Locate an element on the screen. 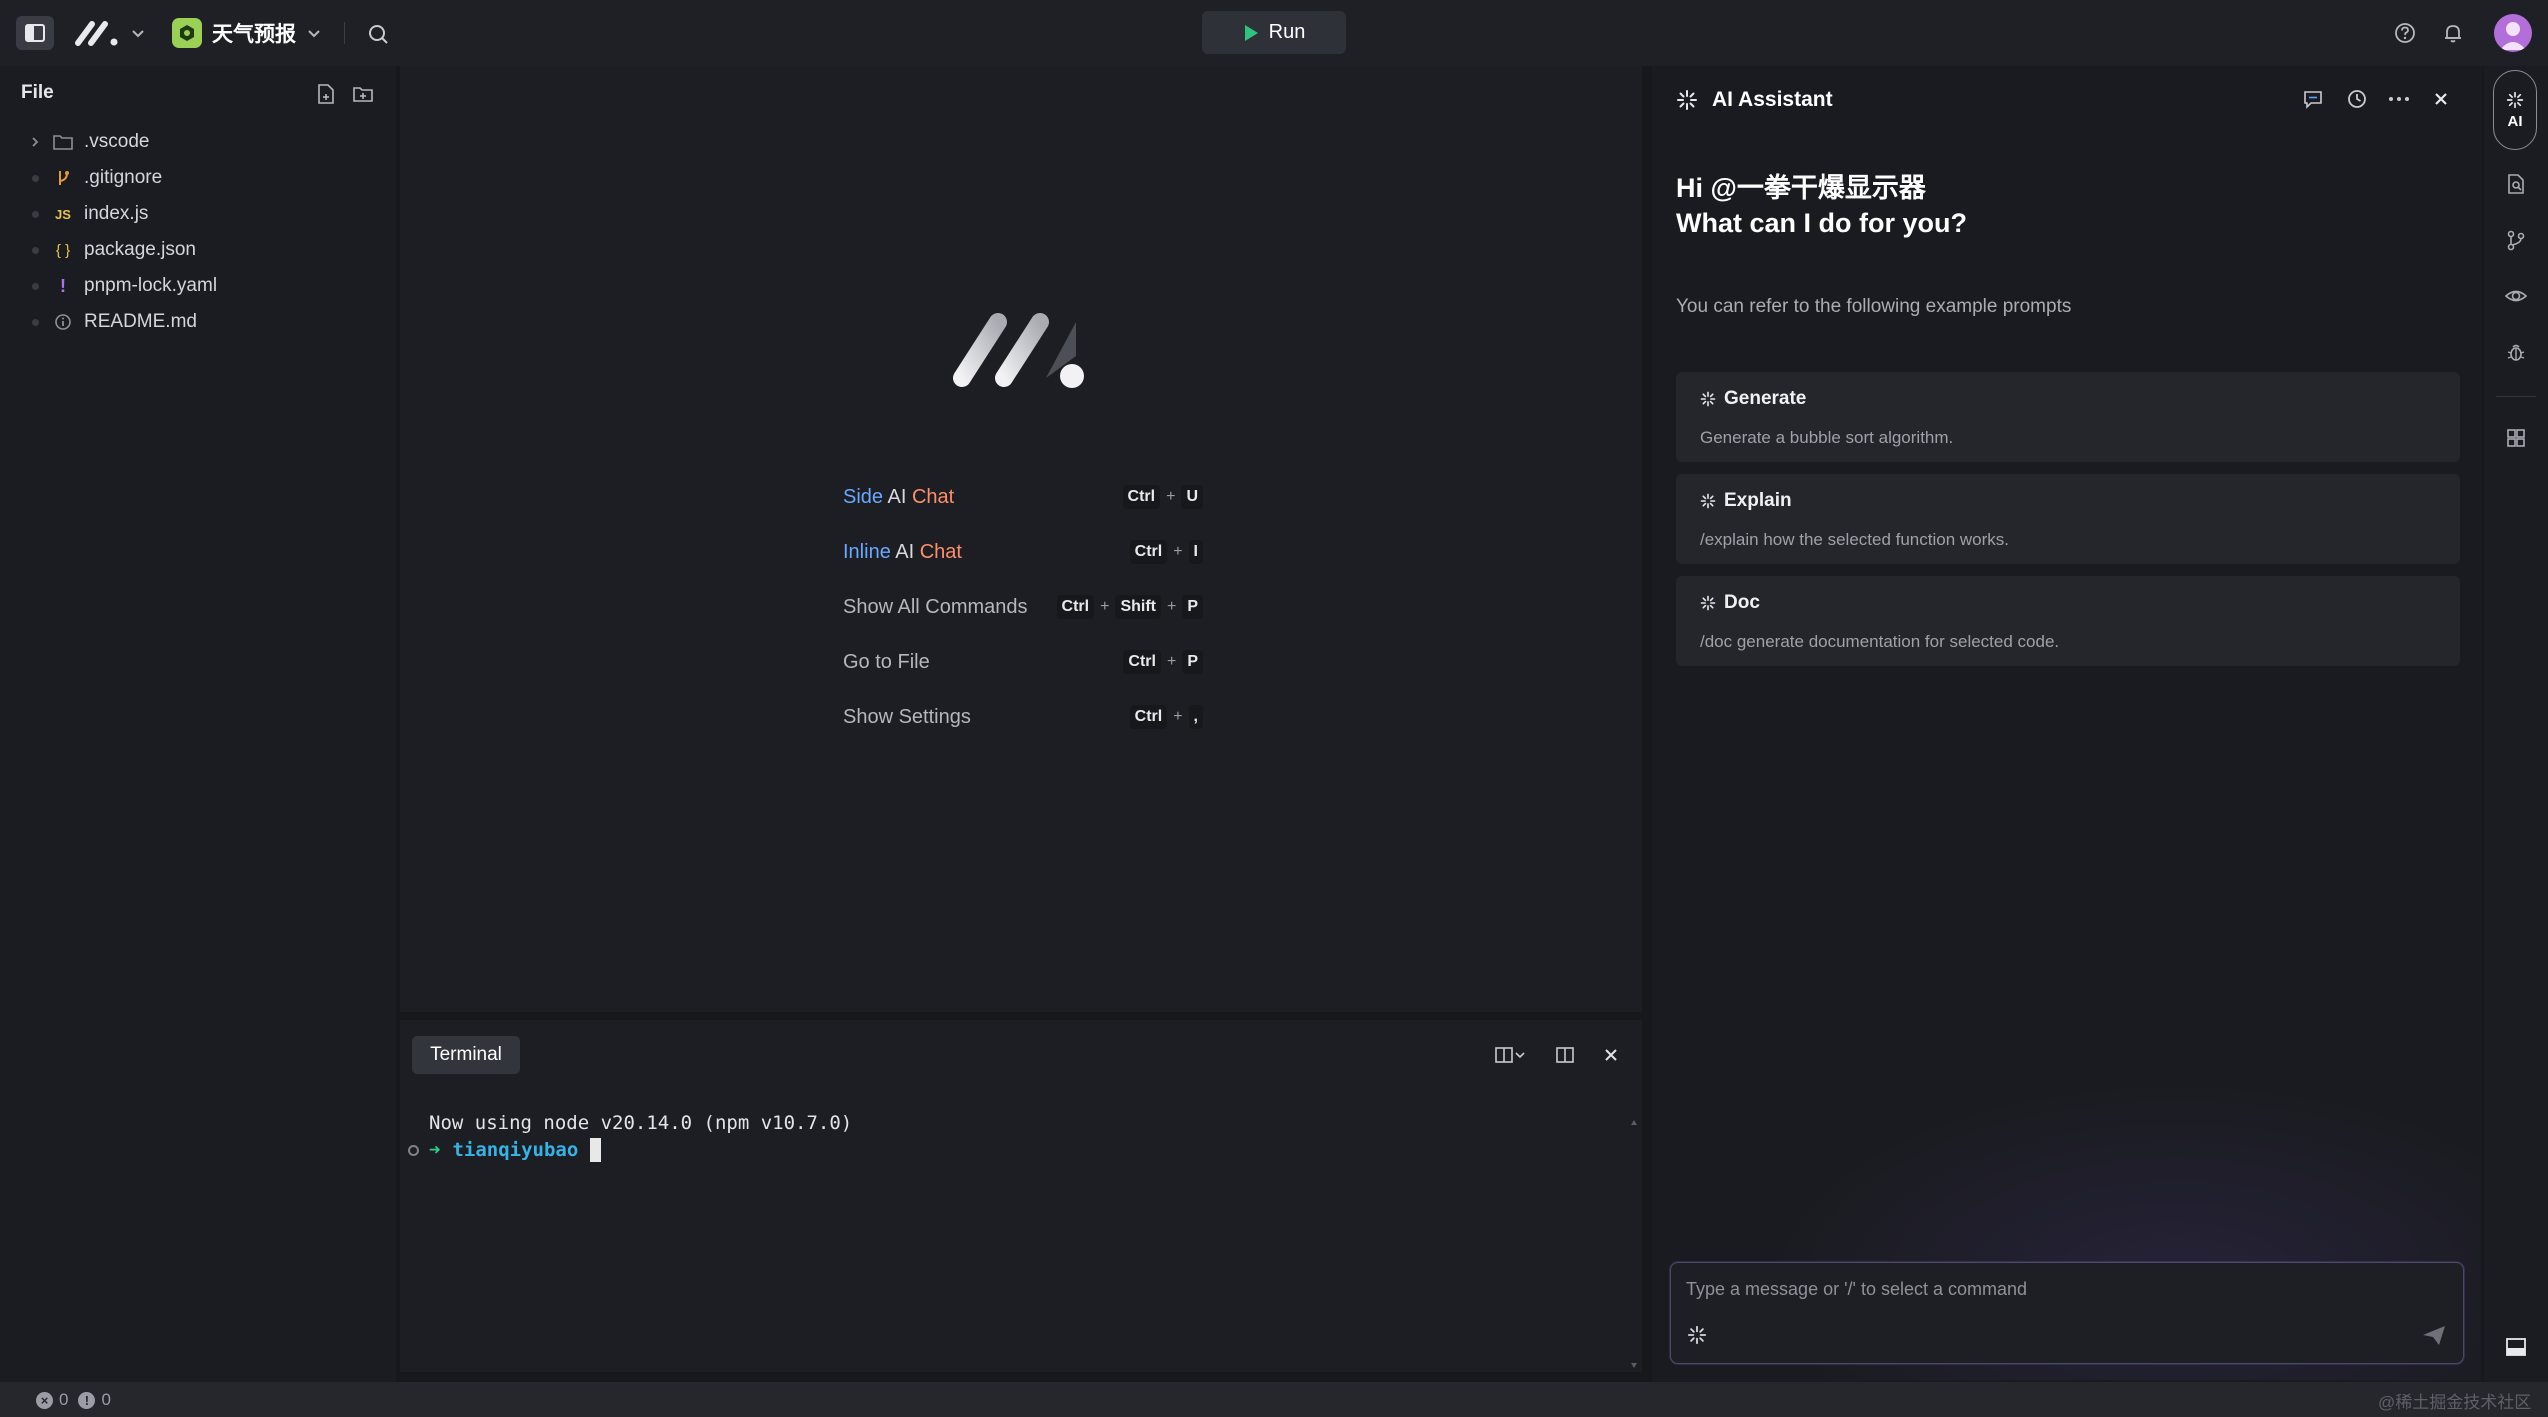 The image size is (2548, 1417). play-icon is located at coordinates (1251, 32).